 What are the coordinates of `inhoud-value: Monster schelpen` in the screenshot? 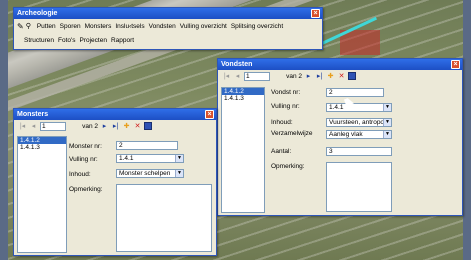 It's located at (145, 173).